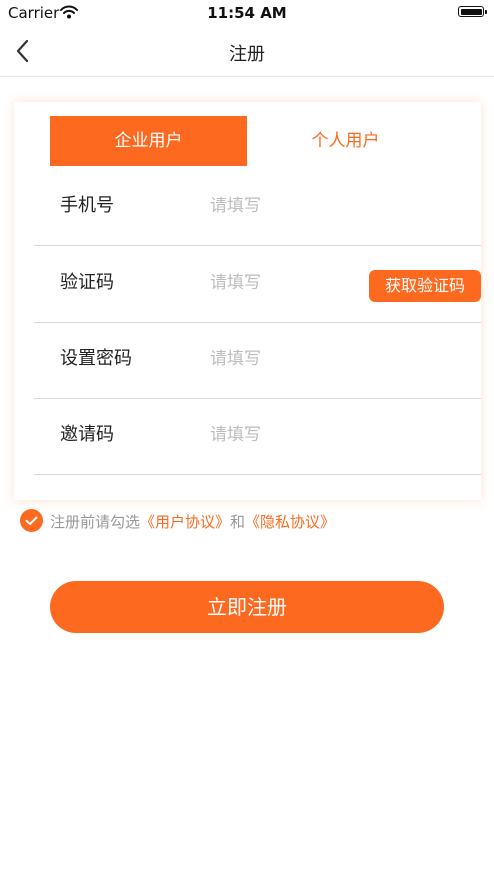 This screenshot has width=494, height=880. I want to click on invite-code-input, so click(290, 435).